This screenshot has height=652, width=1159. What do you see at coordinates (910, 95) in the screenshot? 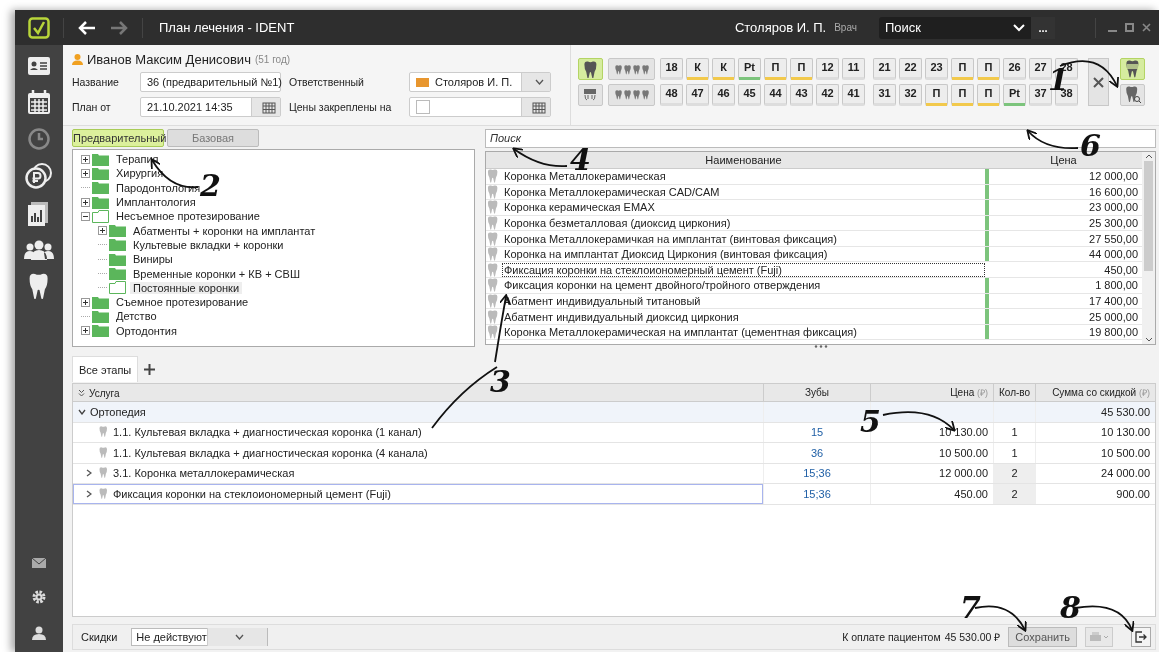
I see `tooth-button: 32` at bounding box center [910, 95].